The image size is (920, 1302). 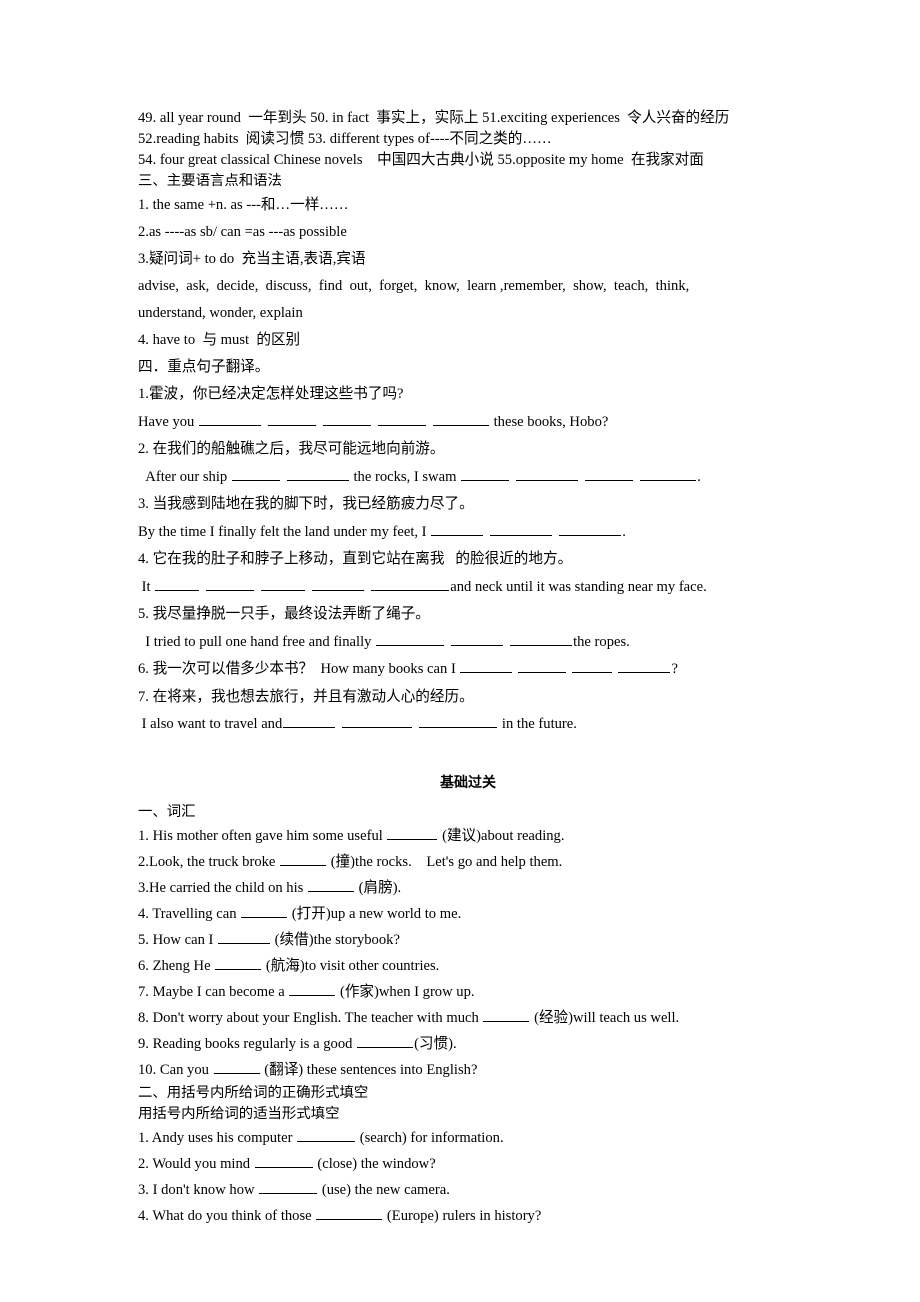 What do you see at coordinates (247, 1044) in the screenshot?
I see `static-text: 9. Reading books regularly is a good` at bounding box center [247, 1044].